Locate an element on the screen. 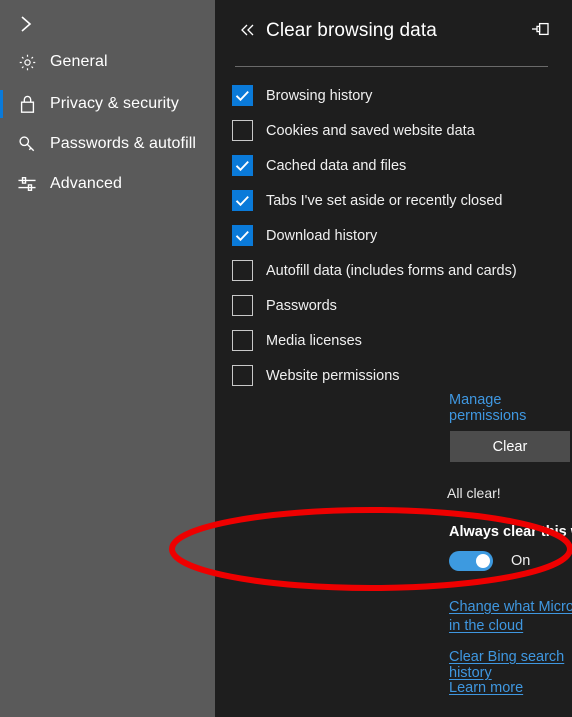 This screenshot has height=717, width=572. sidebar-item-privacy-security: Privacy & security is located at coordinates (107, 104).